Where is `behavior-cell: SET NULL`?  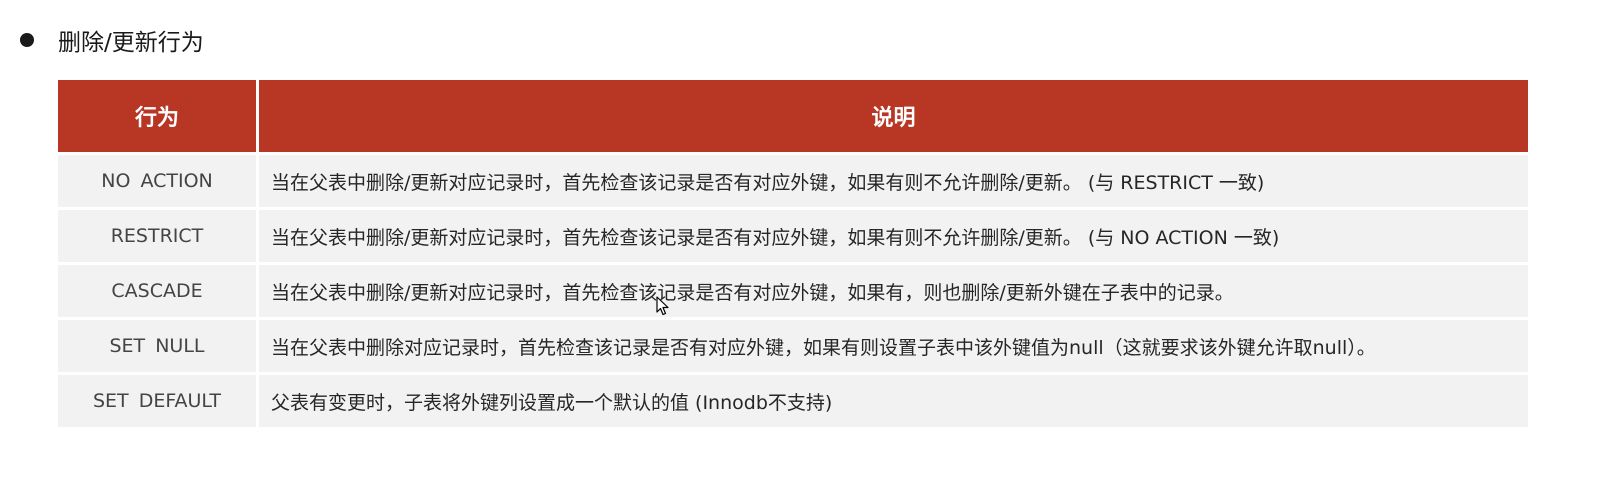 behavior-cell: SET NULL is located at coordinates (158, 346).